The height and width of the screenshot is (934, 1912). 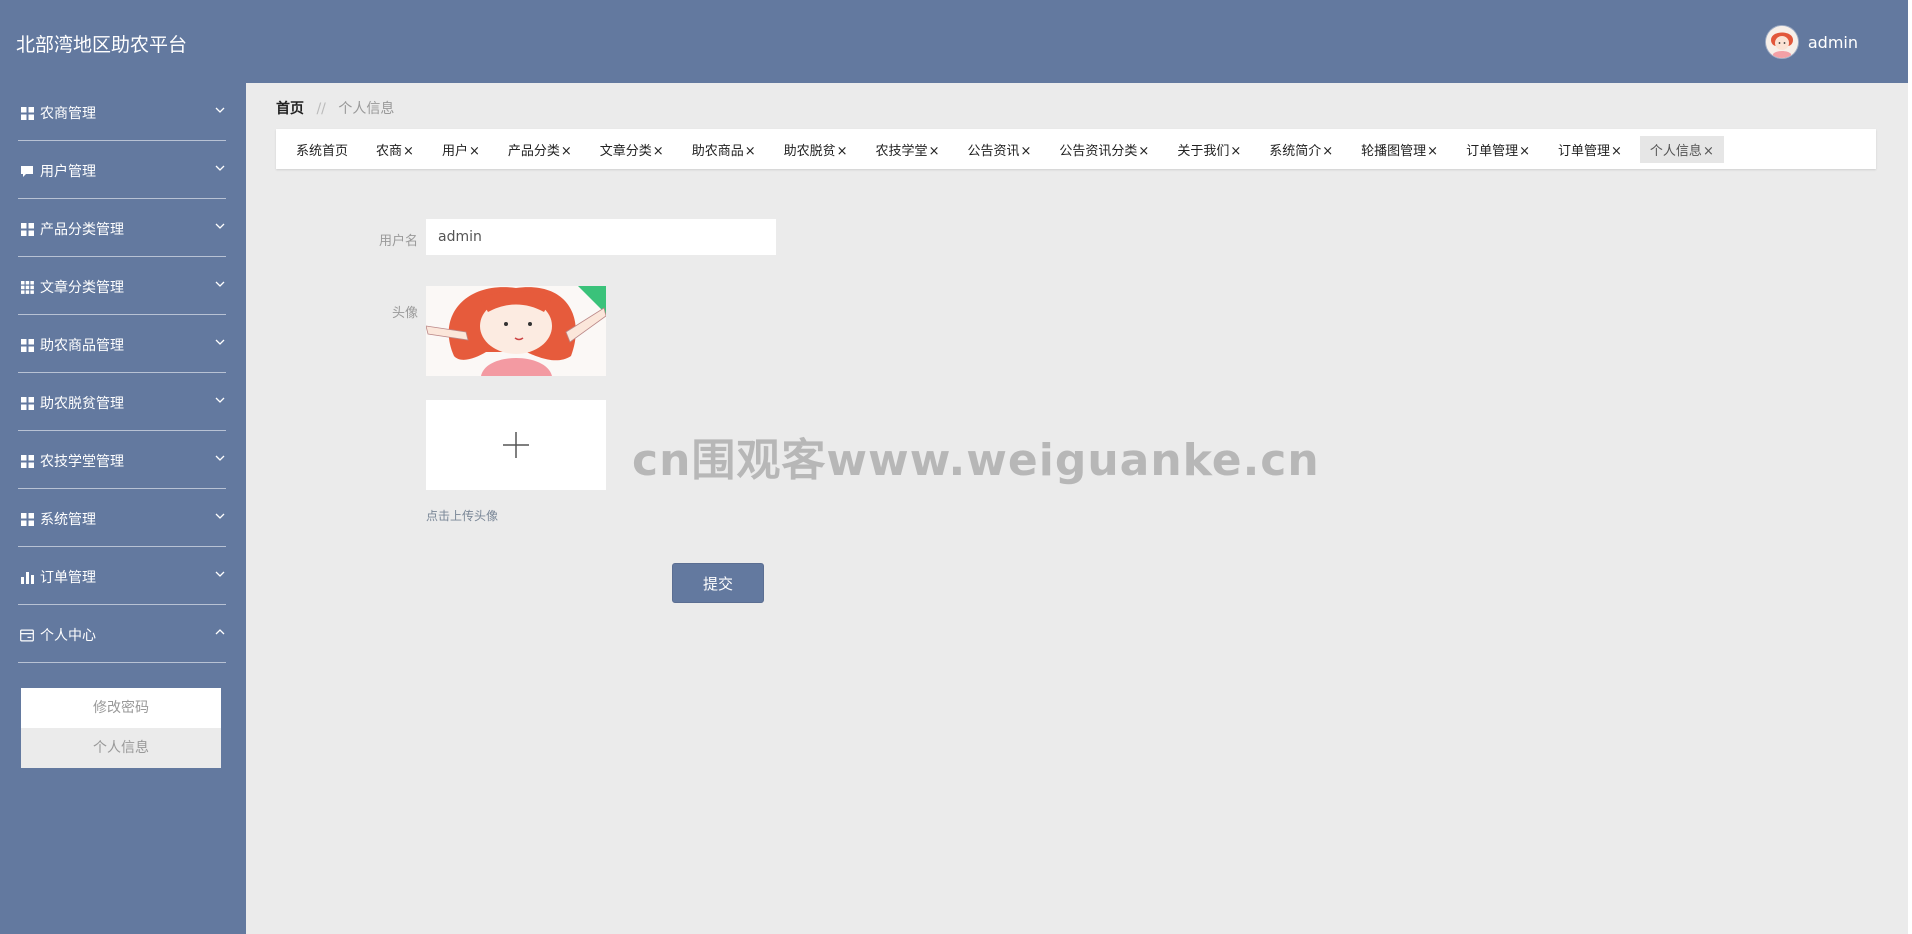 What do you see at coordinates (220, 632) in the screenshot?
I see `chevron-up-icon` at bounding box center [220, 632].